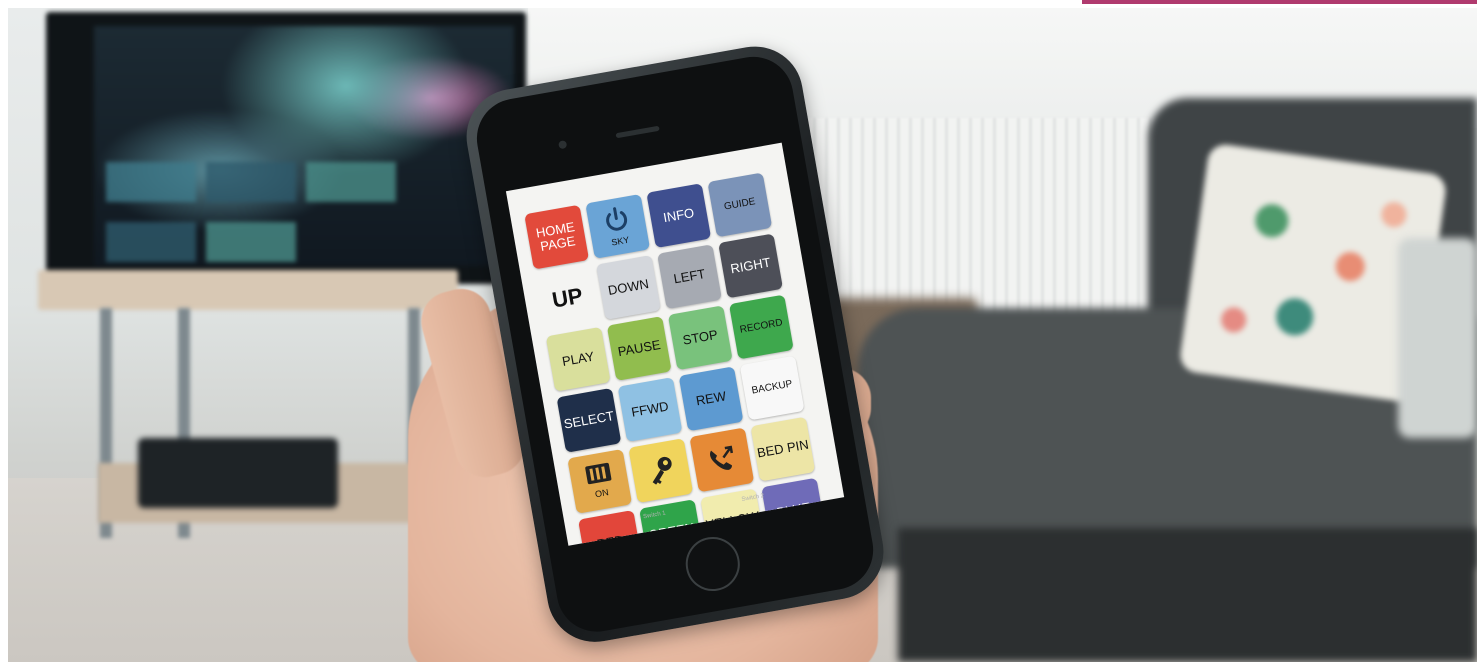 This screenshot has width=1477, height=662. I want to click on remote-button-down: DOWN, so click(628, 287).